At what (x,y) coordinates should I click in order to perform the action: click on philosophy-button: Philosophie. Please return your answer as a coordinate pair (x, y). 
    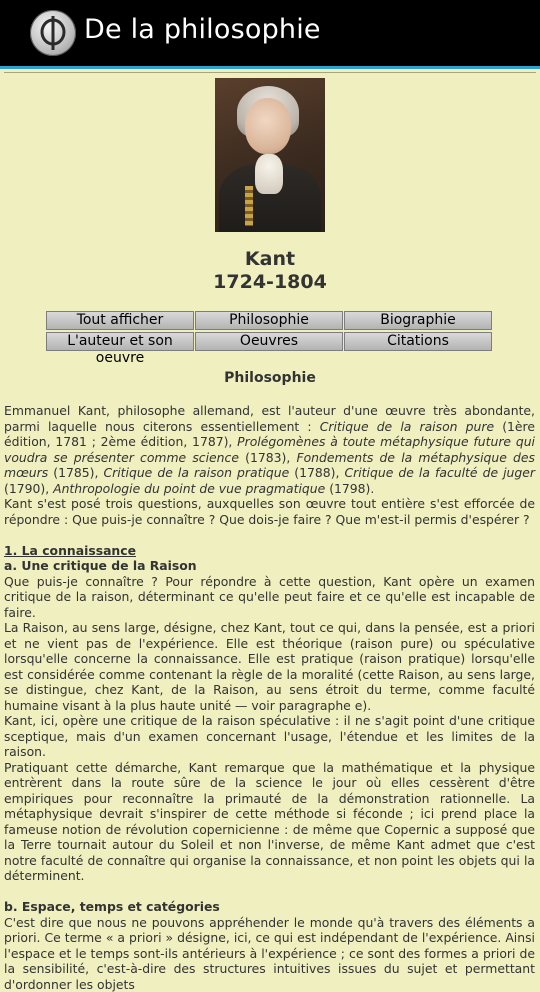
    Looking at the image, I should click on (269, 320).